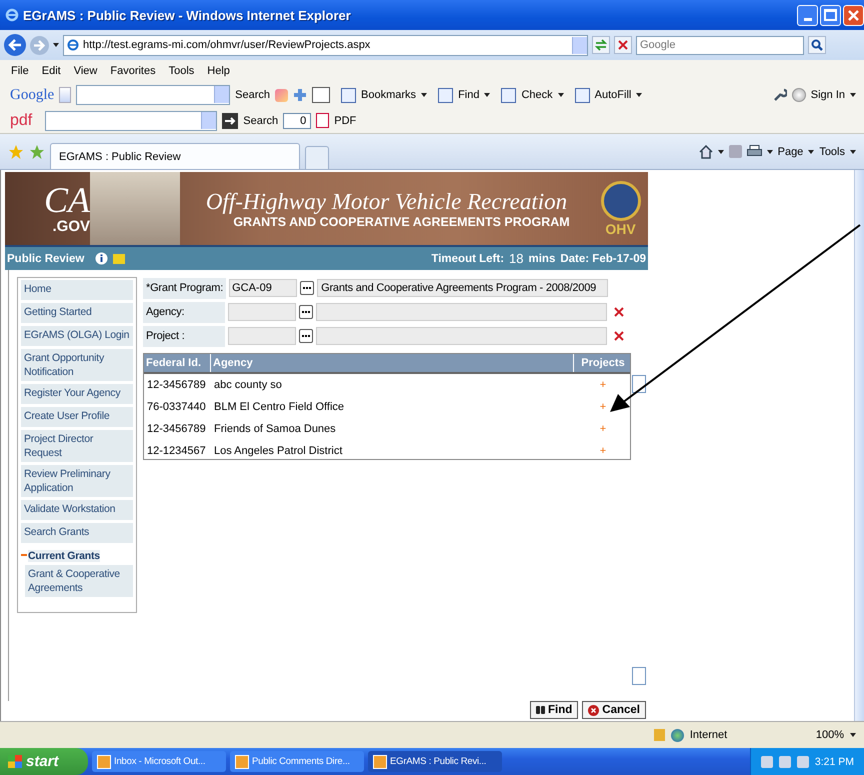 The width and height of the screenshot is (864, 775). What do you see at coordinates (101, 258) in the screenshot?
I see `info-icon` at bounding box center [101, 258].